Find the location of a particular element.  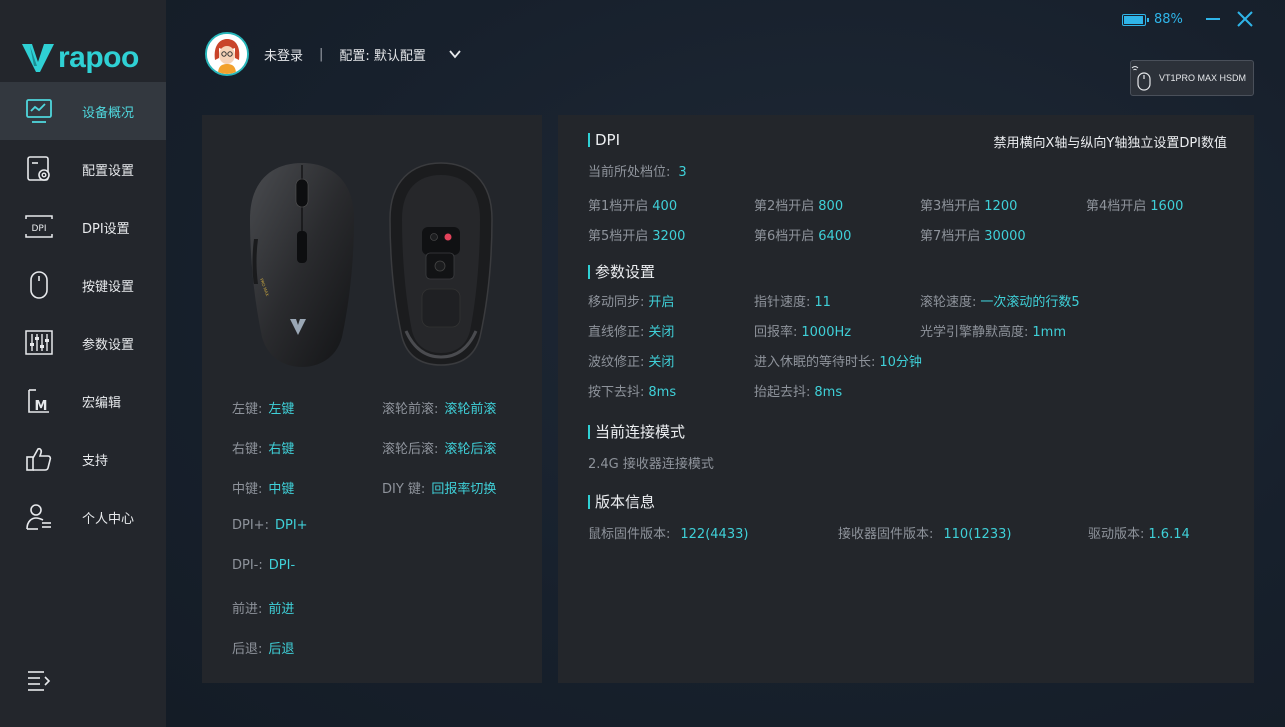

key-label: DPI-: is located at coordinates (247, 565).